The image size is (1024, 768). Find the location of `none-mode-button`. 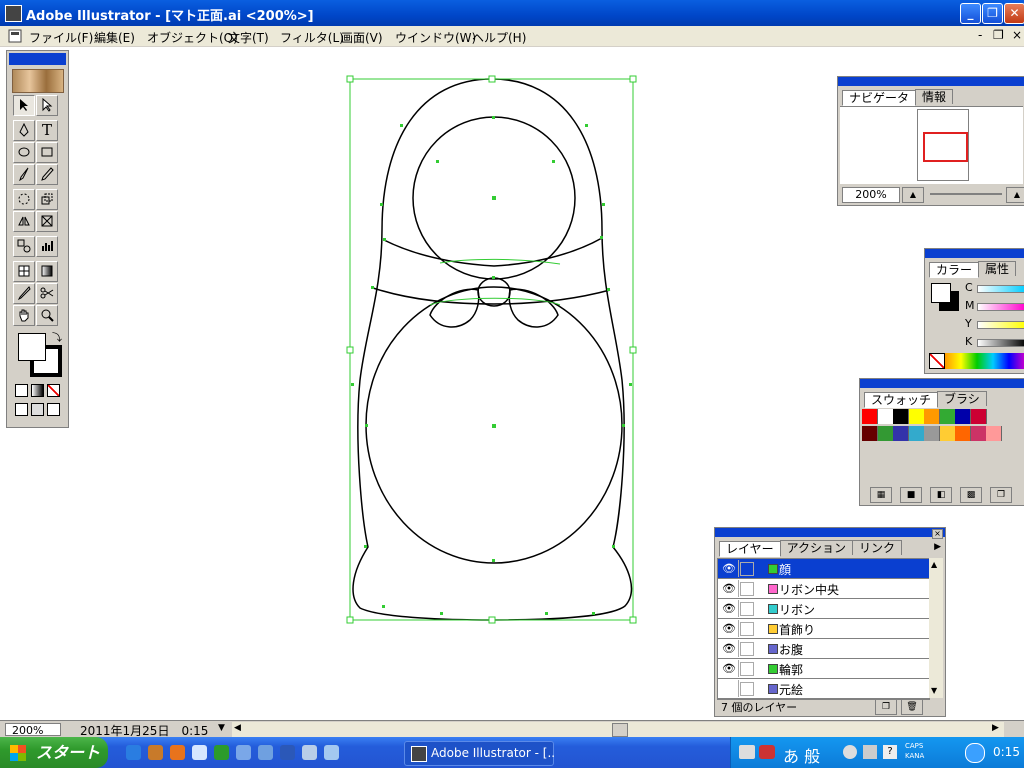

none-mode-button is located at coordinates (53, 390).